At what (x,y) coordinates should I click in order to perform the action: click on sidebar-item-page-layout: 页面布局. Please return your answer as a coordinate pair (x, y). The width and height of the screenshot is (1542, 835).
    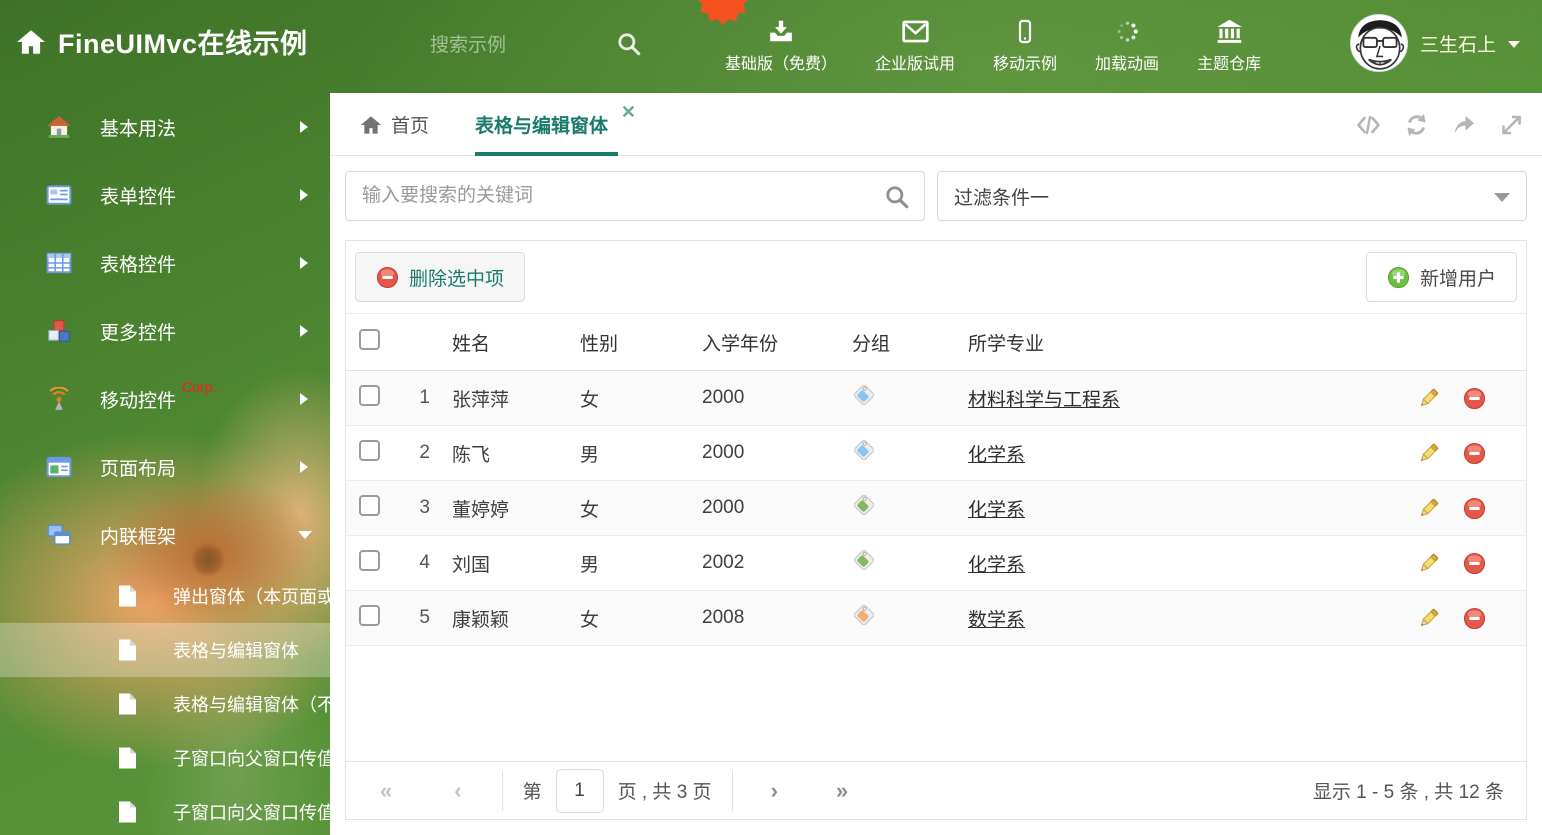
    Looking at the image, I should click on (165, 467).